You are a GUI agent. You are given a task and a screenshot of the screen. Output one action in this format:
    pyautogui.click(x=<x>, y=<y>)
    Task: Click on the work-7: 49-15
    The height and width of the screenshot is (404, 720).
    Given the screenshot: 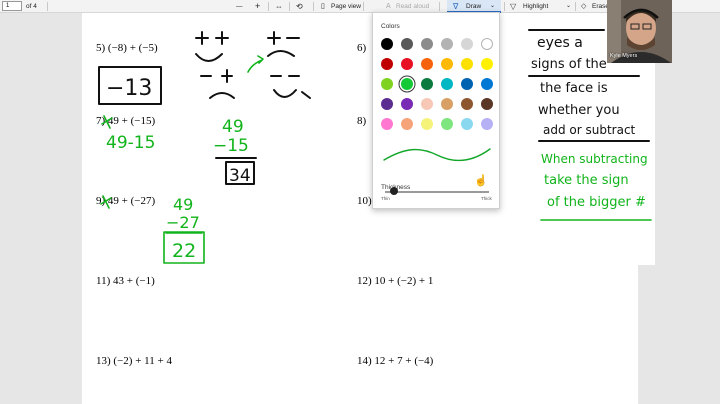 What is the action you would take?
    pyautogui.click(x=130, y=143)
    